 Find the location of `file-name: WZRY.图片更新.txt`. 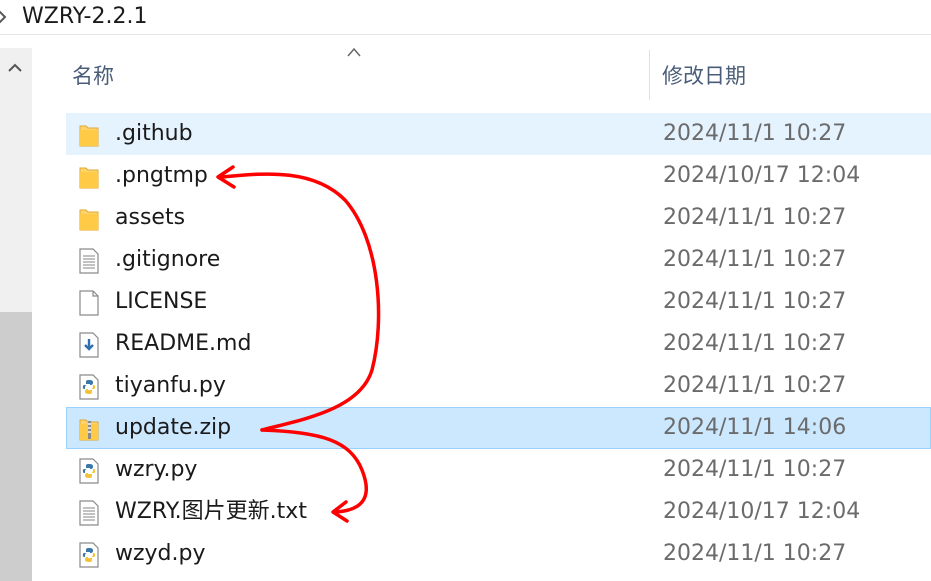

file-name: WZRY.图片更新.txt is located at coordinates (211, 512).